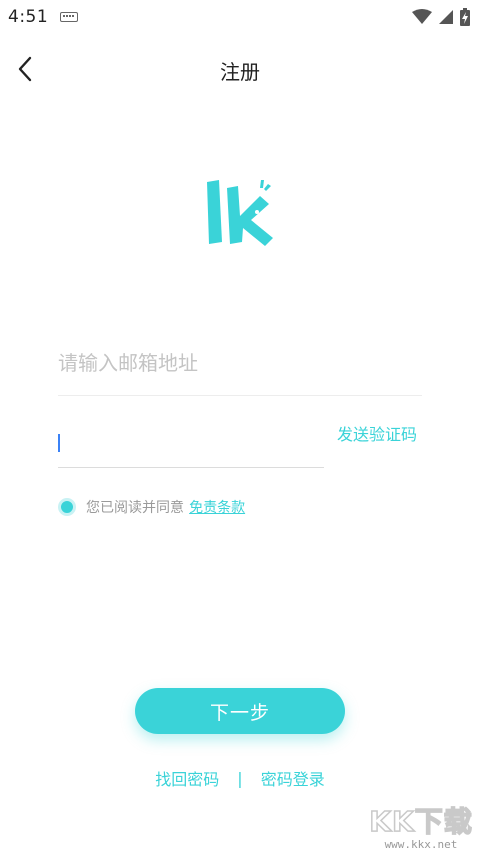 The width and height of the screenshot is (480, 855). I want to click on verification-code-input, so click(192, 442).